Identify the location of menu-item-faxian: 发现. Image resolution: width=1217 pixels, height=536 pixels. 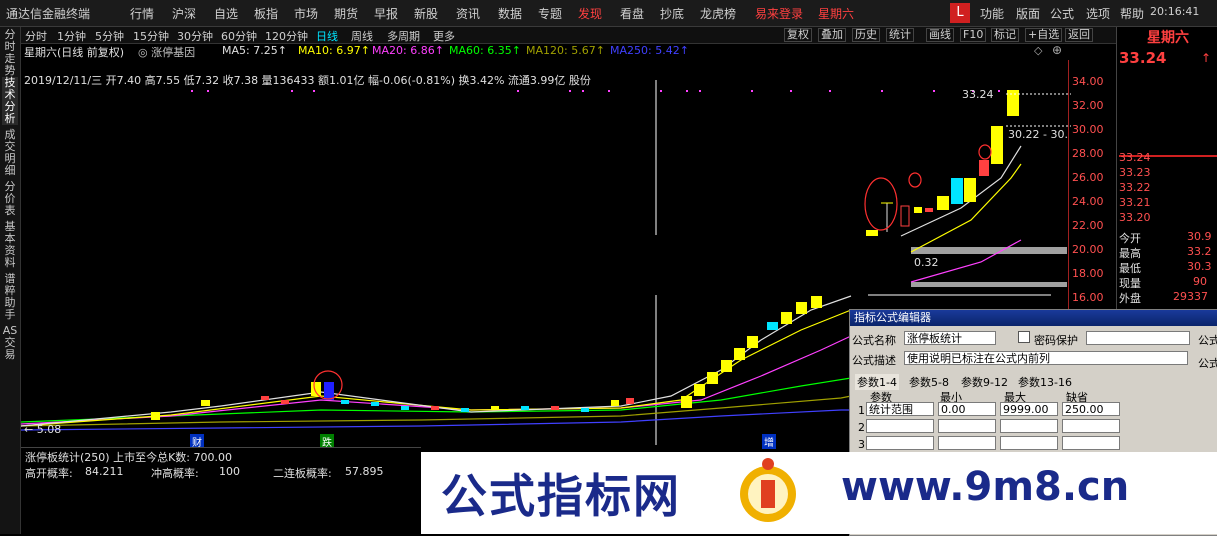
(590, 13).